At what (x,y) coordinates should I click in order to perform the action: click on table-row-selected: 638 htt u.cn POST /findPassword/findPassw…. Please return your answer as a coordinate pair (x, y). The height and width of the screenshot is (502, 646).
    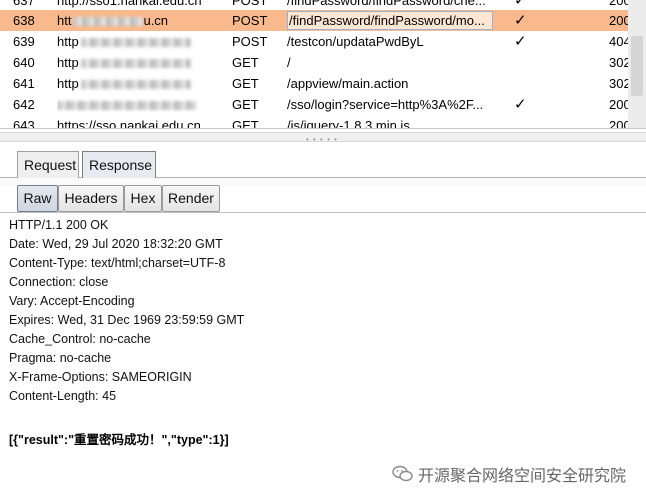
    Looking at the image, I should click on (323, 20).